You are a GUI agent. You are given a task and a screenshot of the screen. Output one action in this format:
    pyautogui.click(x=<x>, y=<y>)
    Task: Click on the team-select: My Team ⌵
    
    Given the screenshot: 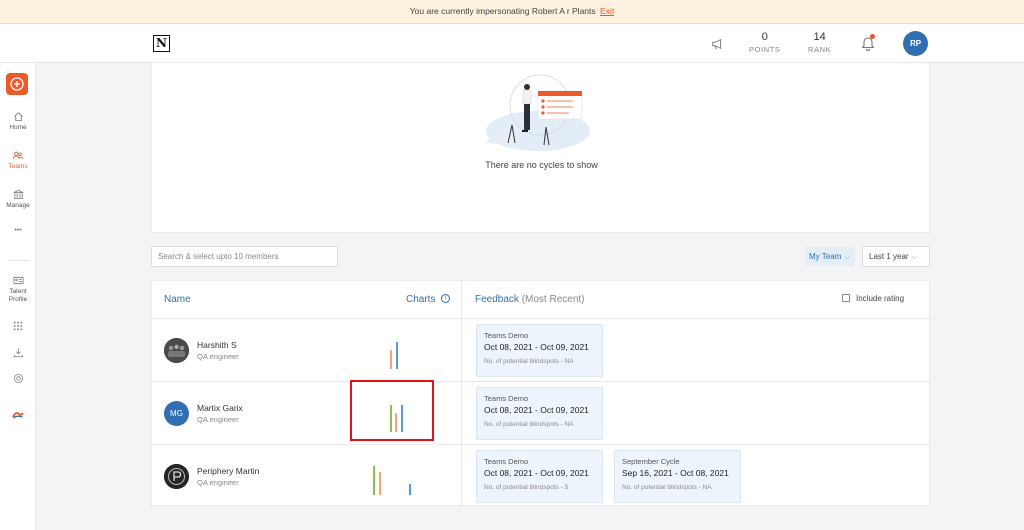 What is the action you would take?
    pyautogui.click(x=830, y=256)
    